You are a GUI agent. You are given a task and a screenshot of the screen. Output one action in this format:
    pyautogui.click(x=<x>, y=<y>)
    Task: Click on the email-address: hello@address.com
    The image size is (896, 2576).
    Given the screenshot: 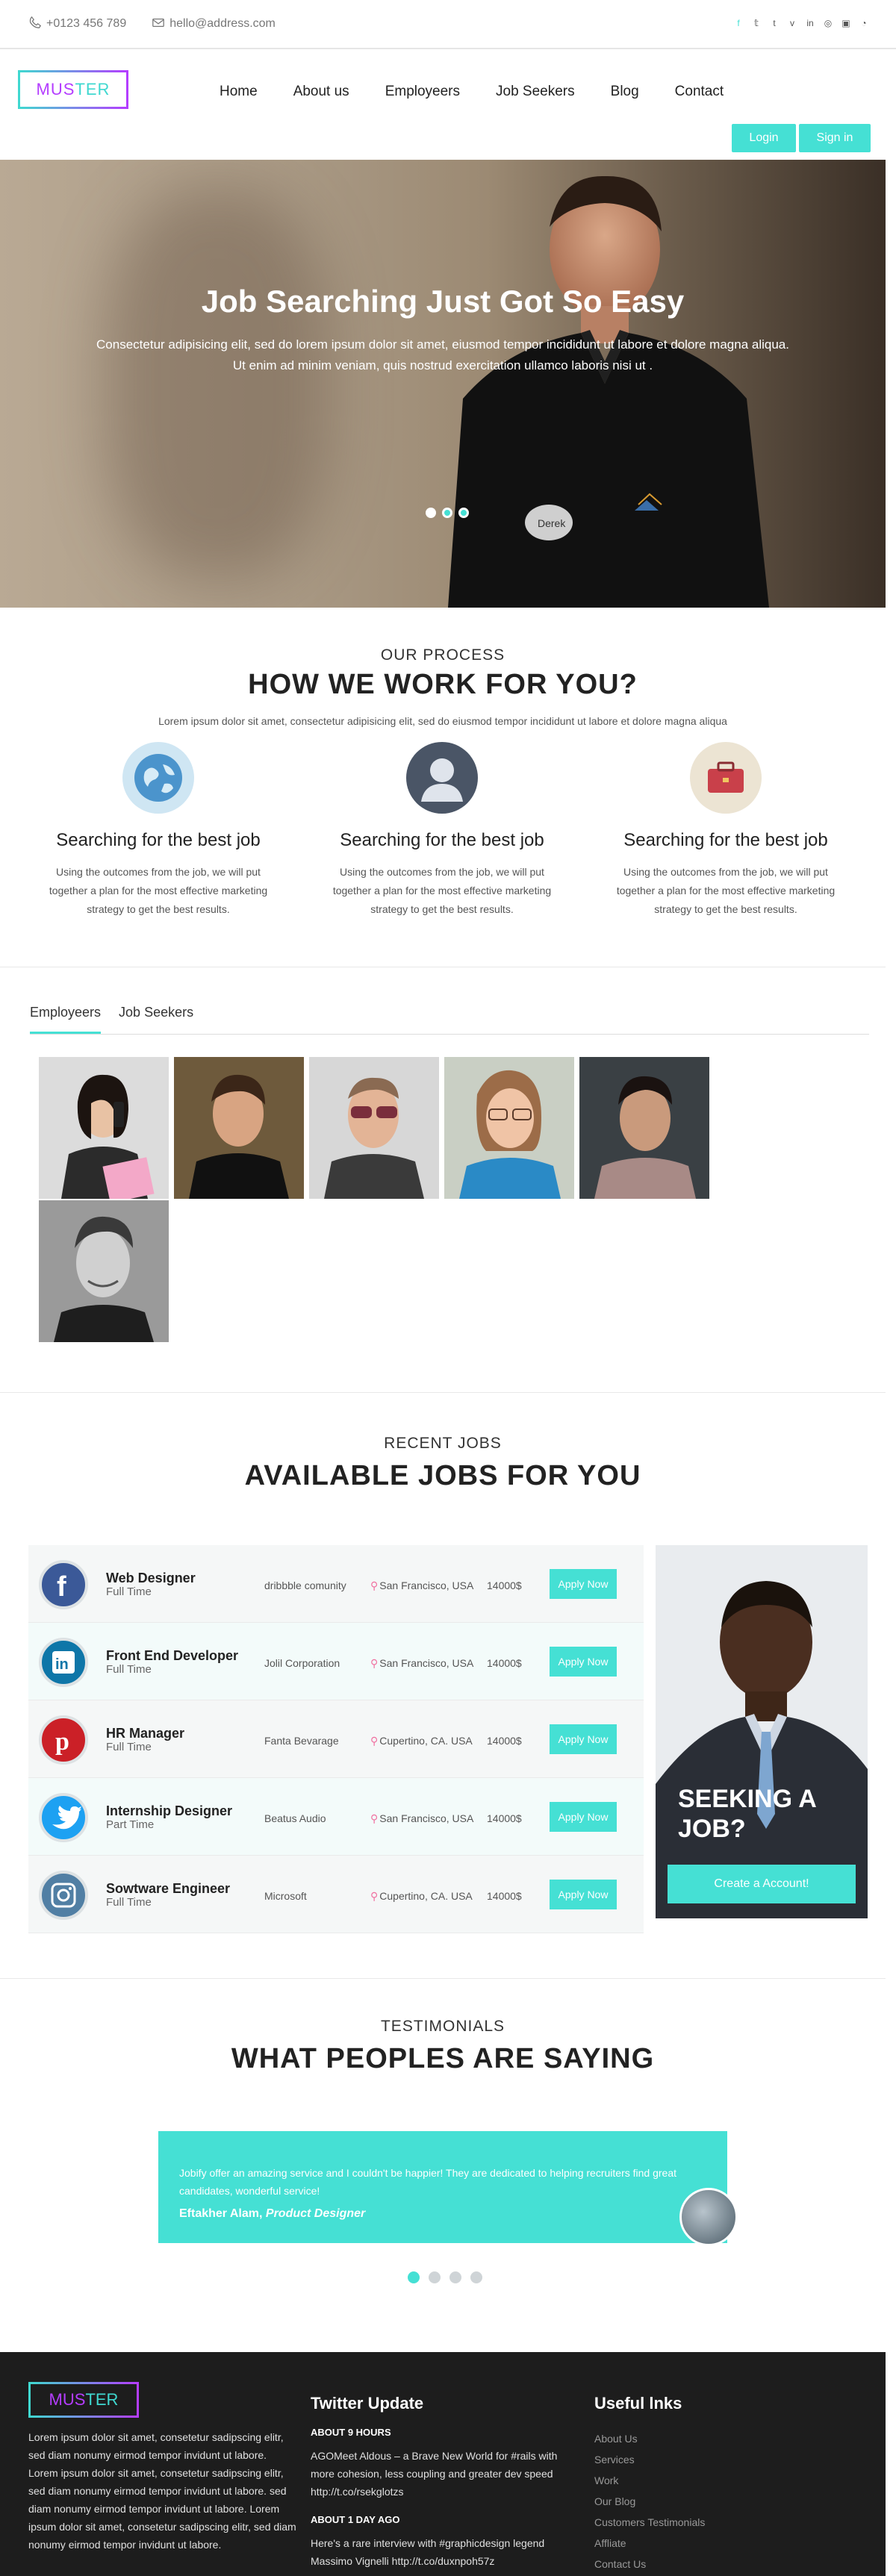 What is the action you would take?
    pyautogui.click(x=222, y=23)
    